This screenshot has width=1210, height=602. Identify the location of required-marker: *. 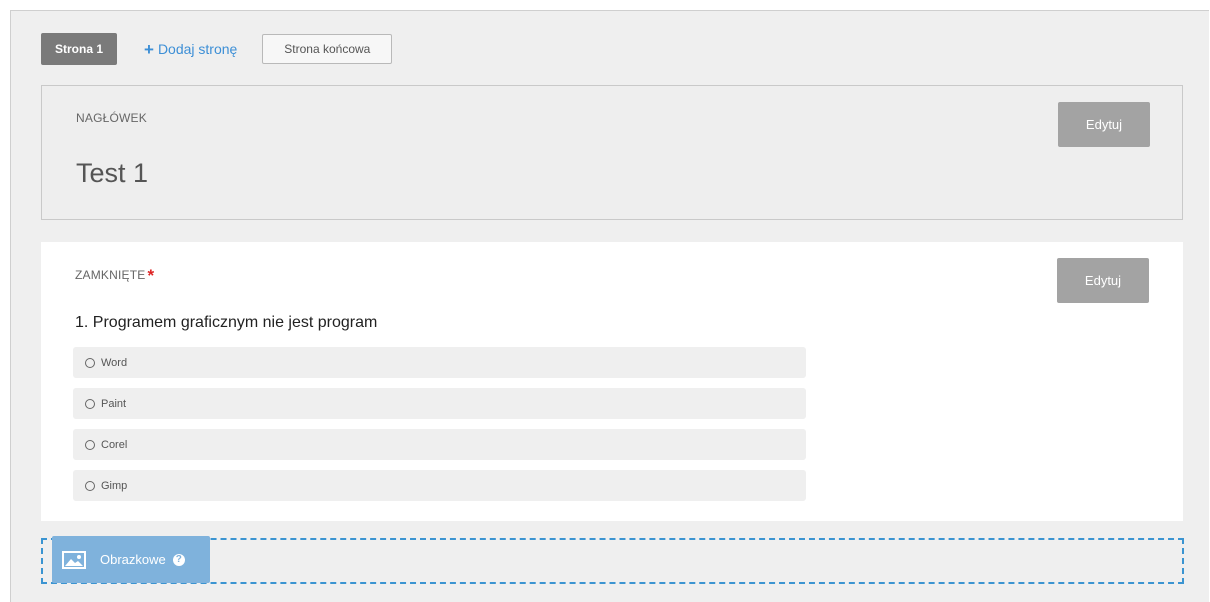
(151, 275).